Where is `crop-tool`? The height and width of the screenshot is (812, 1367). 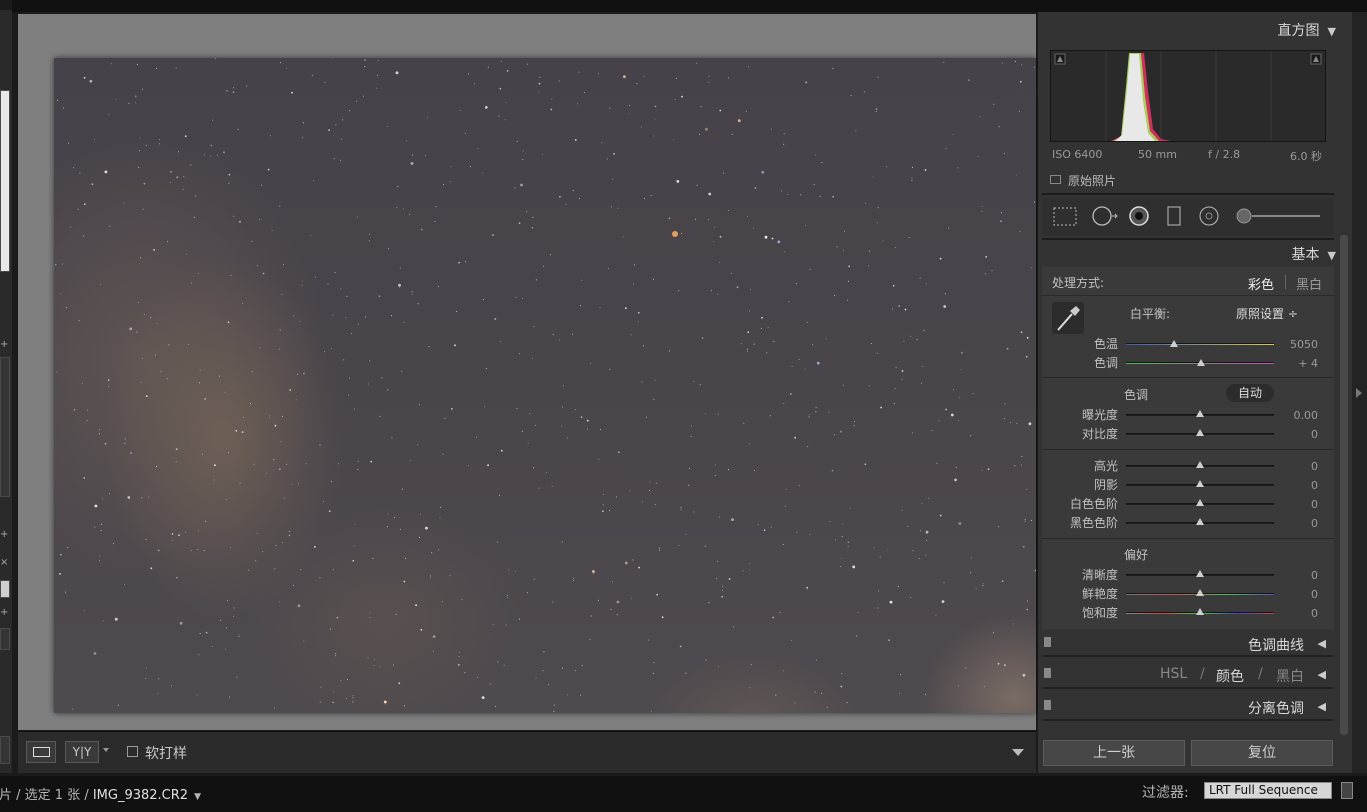
crop-tool is located at coordinates (1175, 217).